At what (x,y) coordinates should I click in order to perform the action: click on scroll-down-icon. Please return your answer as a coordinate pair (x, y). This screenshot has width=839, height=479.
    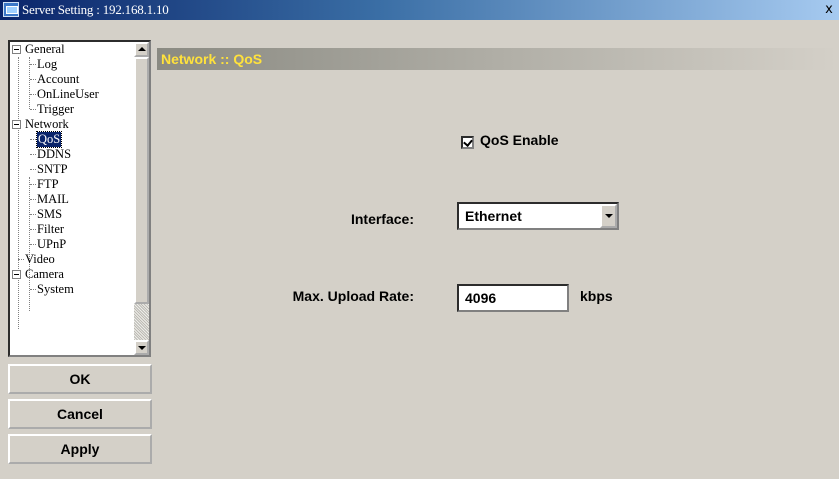
    Looking at the image, I should click on (141, 347).